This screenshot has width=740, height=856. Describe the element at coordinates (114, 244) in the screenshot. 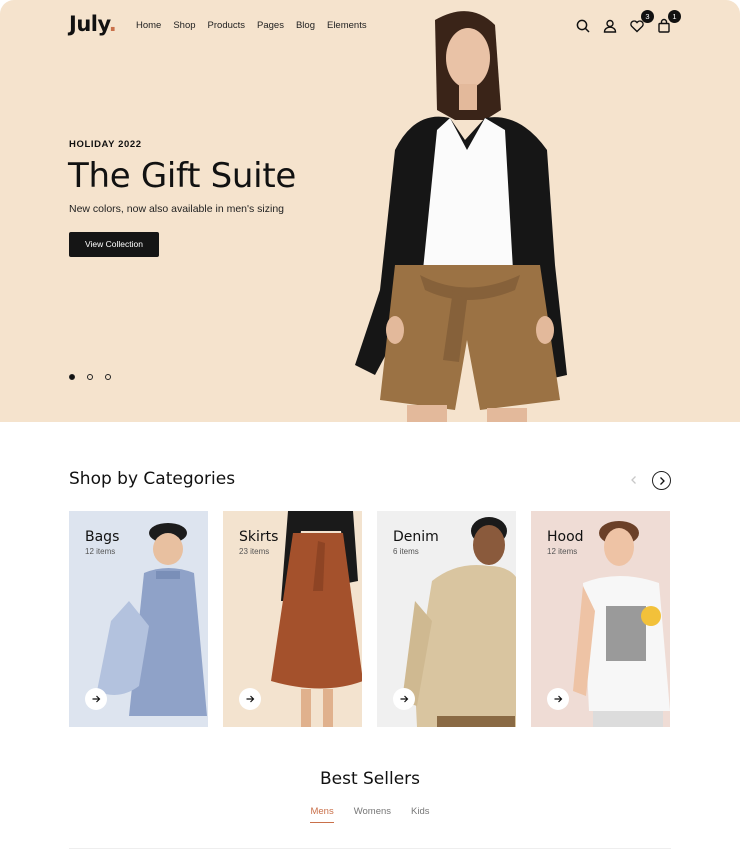

I see `view-collection-button: View Collection` at that location.